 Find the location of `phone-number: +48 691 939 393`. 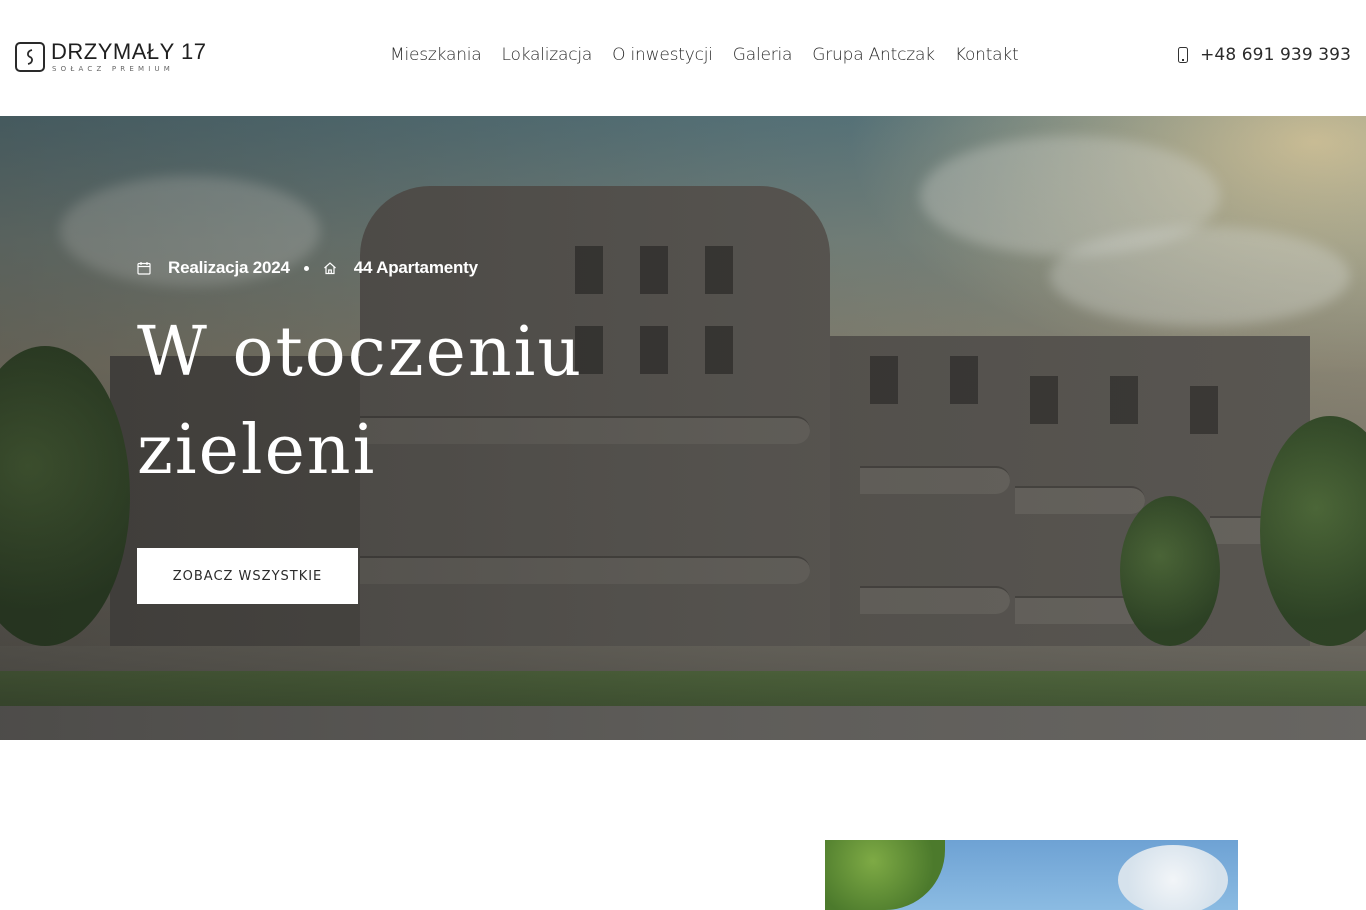

phone-number: +48 691 939 393 is located at coordinates (1275, 55).